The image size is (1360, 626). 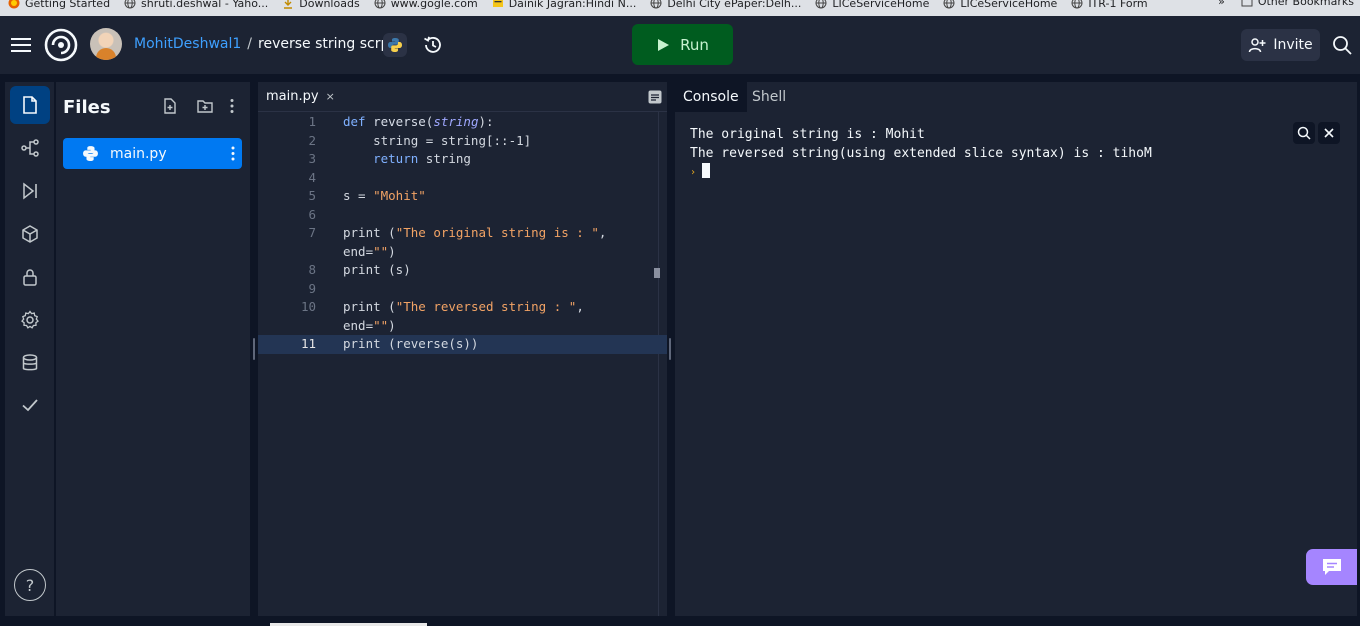 What do you see at coordinates (462, 178) in the screenshot?
I see `code-line: 4` at bounding box center [462, 178].